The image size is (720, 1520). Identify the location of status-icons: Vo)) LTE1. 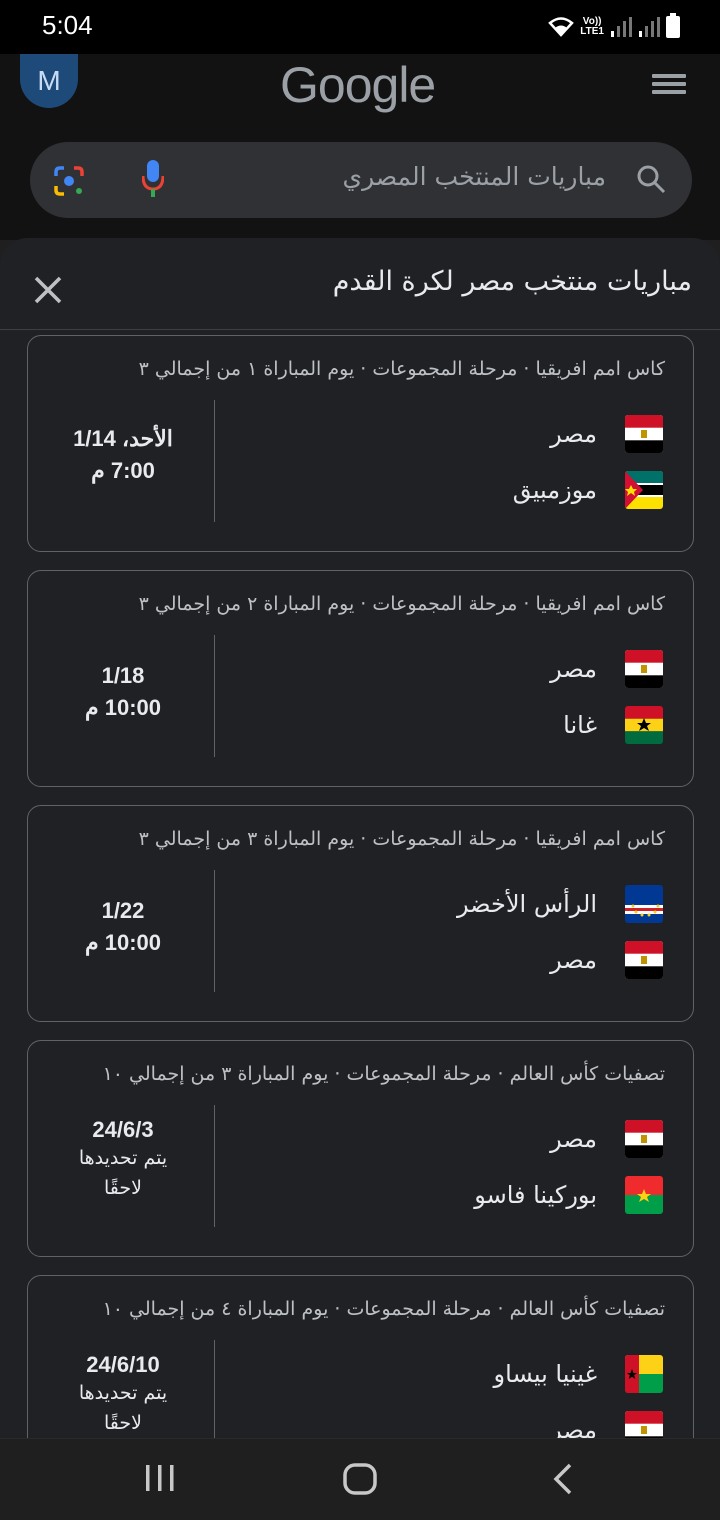
(614, 26).